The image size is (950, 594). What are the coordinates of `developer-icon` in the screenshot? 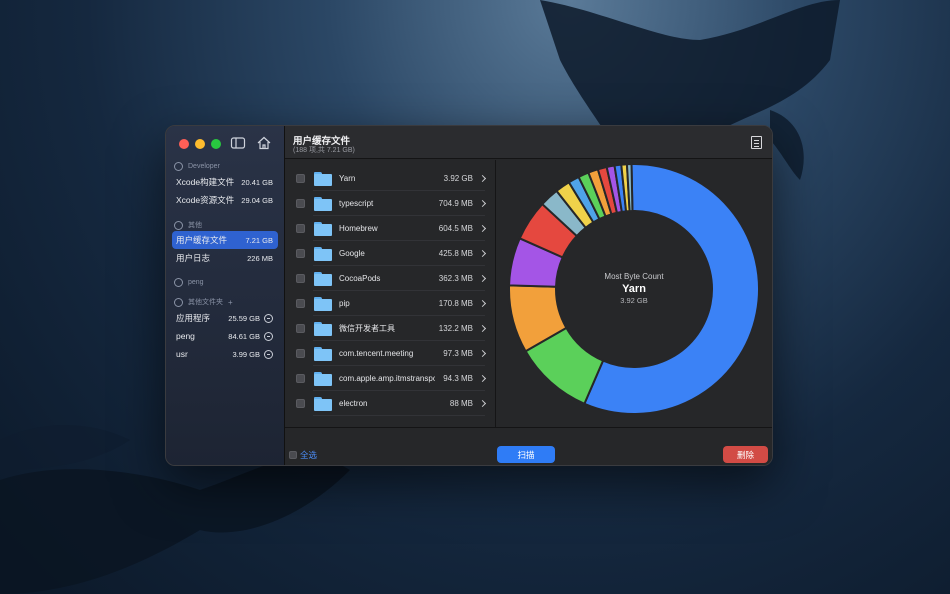 It's located at (178, 166).